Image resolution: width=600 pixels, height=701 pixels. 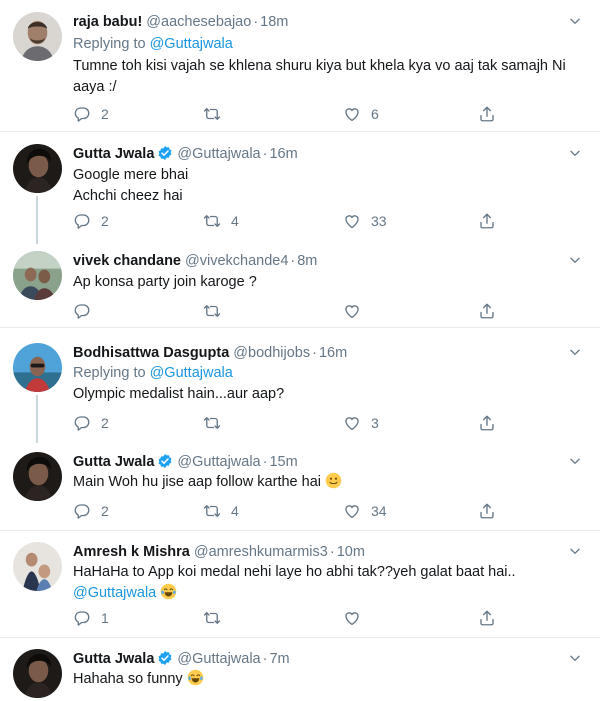 What do you see at coordinates (333, 480) in the screenshot?
I see `slightly-smiling-face-emoji-icon` at bounding box center [333, 480].